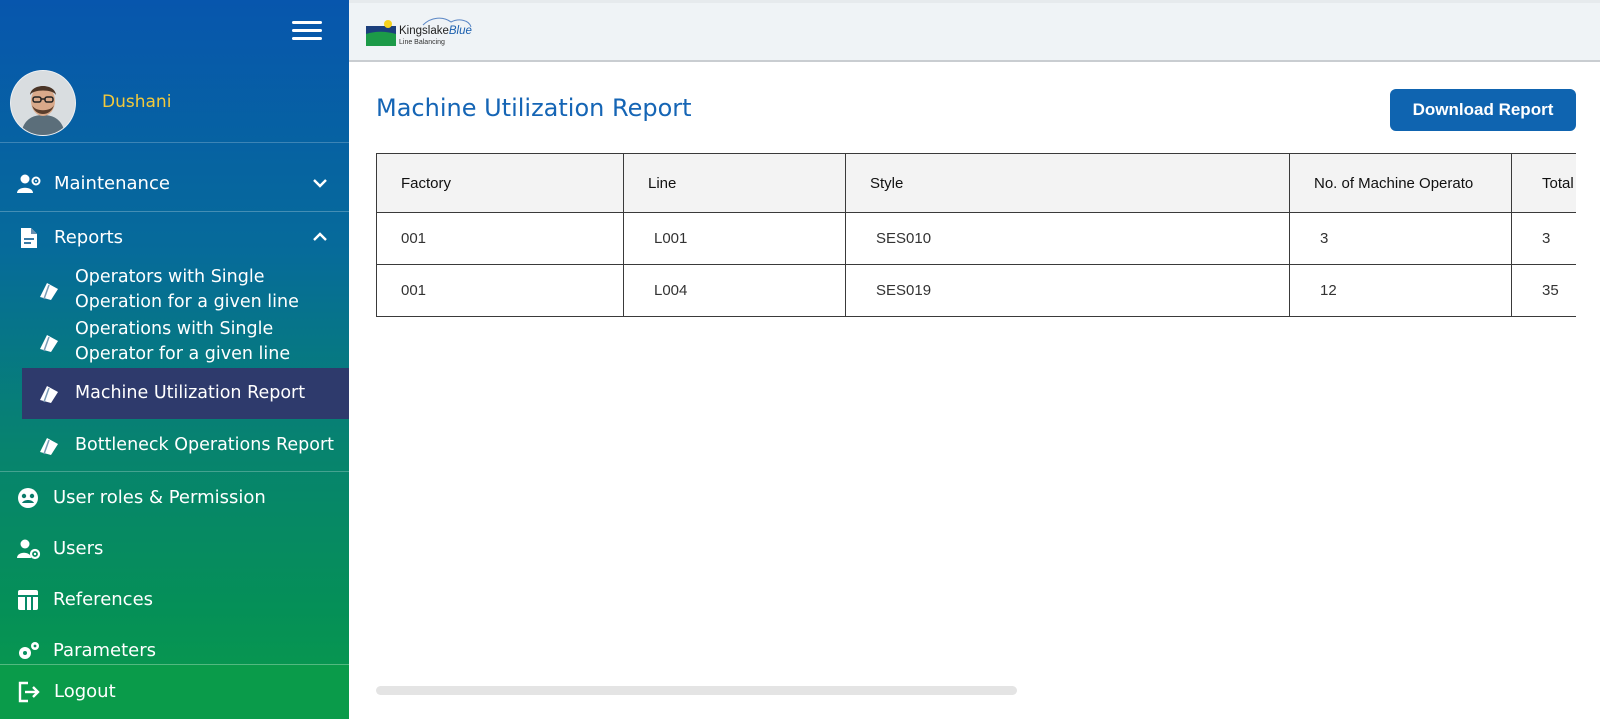  What do you see at coordinates (105, 650) in the screenshot?
I see `sidebar-item-label: Parameters` at bounding box center [105, 650].